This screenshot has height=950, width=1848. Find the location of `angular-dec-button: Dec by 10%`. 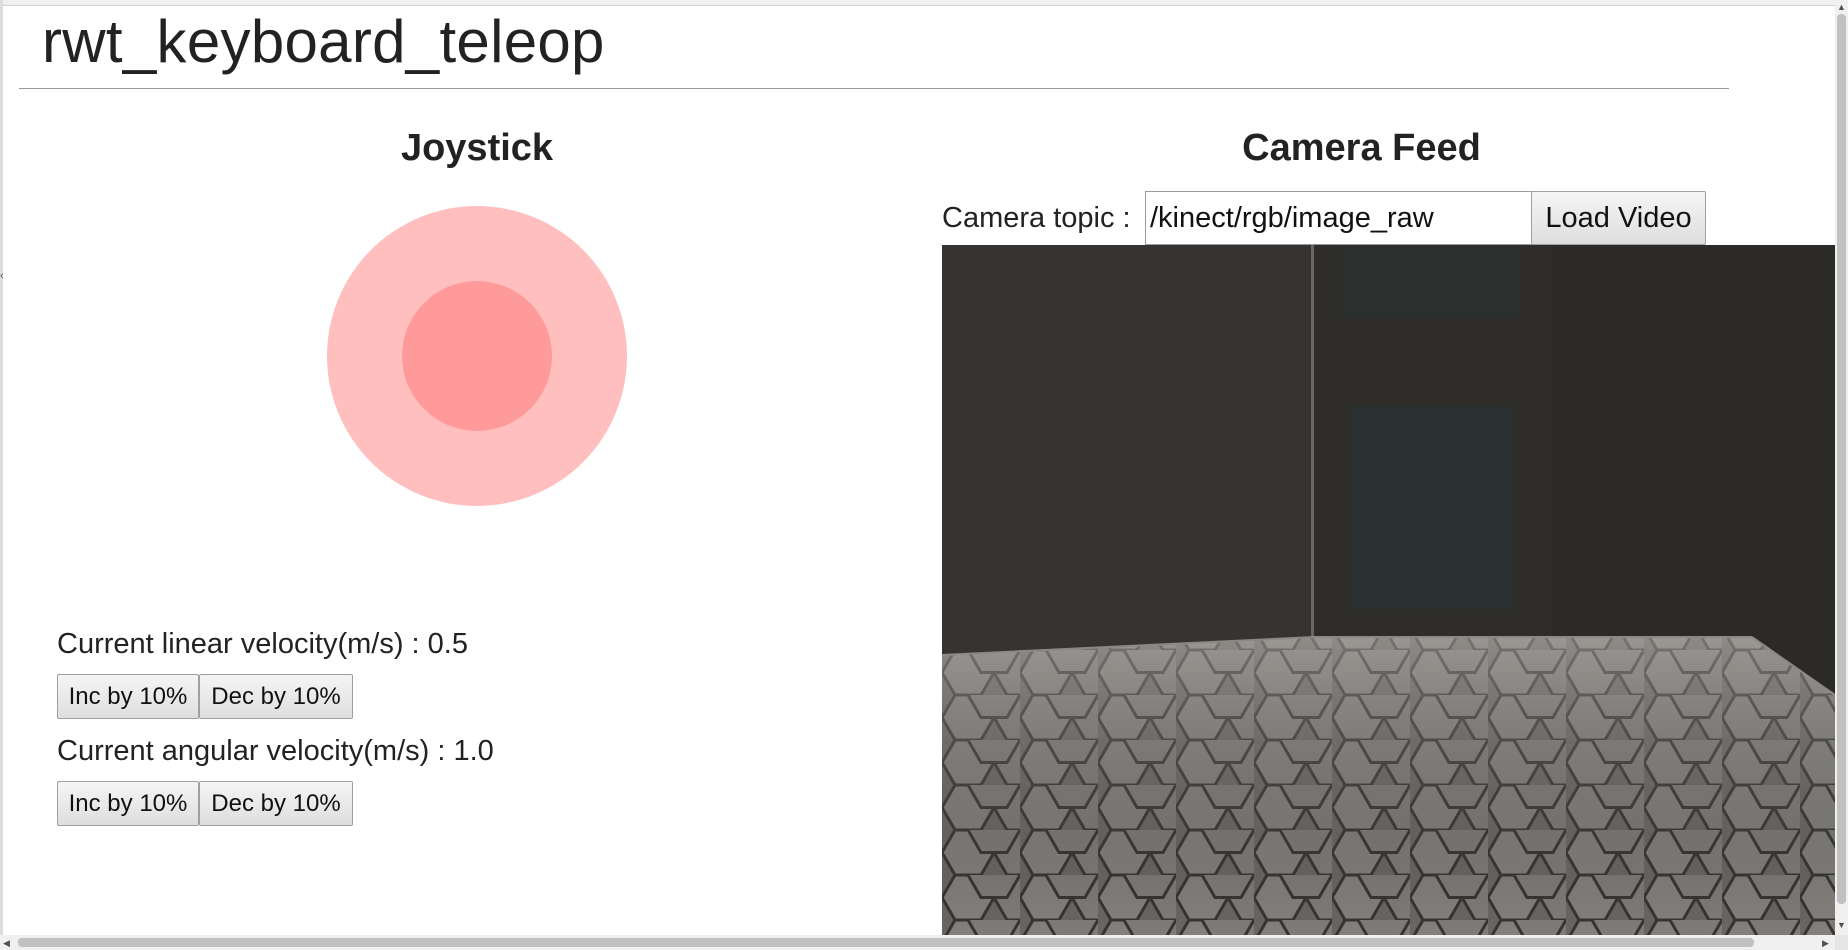

angular-dec-button: Dec by 10% is located at coordinates (276, 803).